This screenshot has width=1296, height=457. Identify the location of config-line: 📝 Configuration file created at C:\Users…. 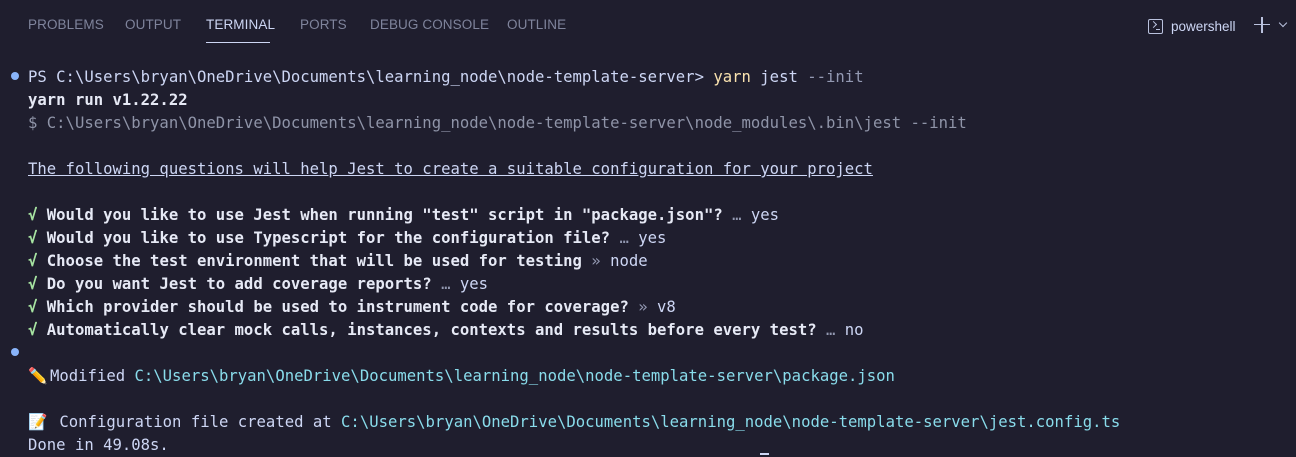
(574, 422).